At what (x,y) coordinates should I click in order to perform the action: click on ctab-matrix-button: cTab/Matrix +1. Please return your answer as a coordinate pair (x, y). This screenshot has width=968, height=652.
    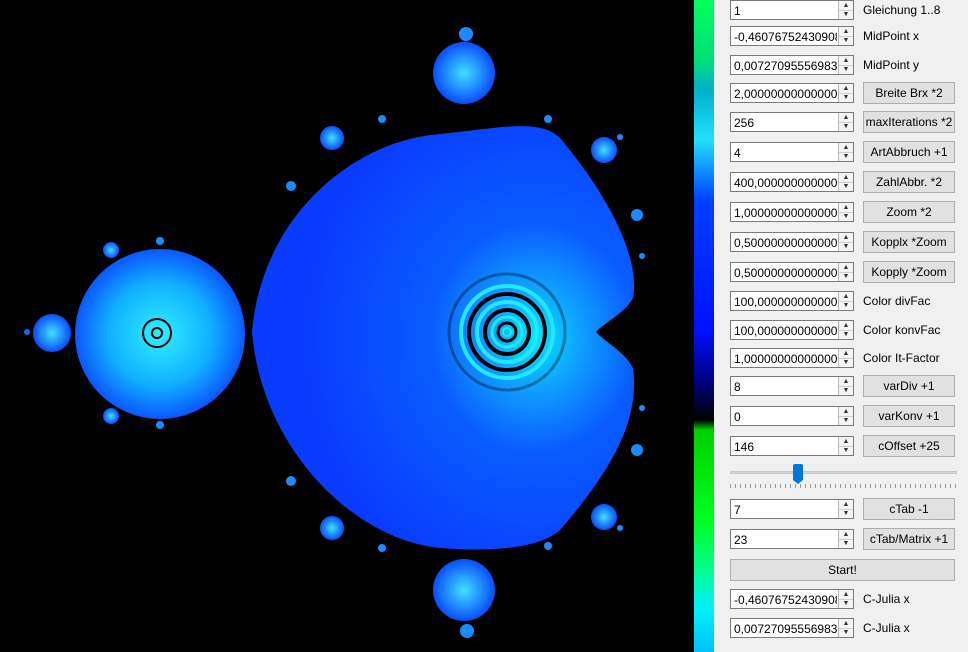
    Looking at the image, I should click on (909, 539).